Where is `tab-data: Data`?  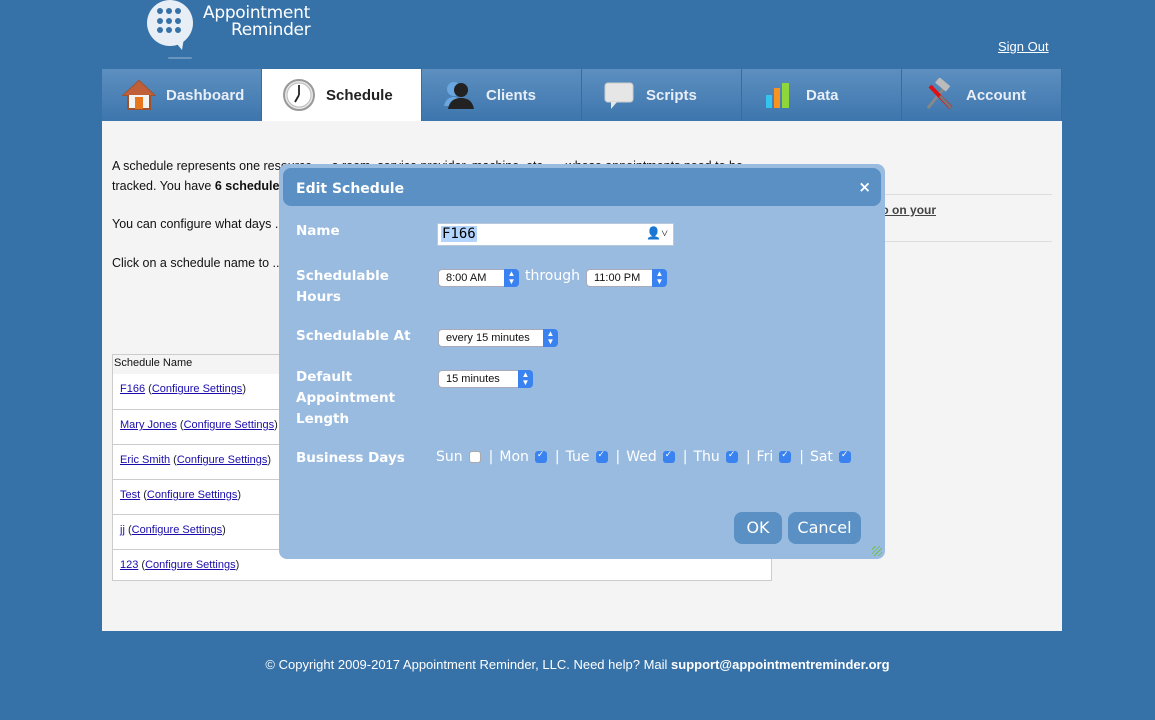 tab-data: Data is located at coordinates (822, 95).